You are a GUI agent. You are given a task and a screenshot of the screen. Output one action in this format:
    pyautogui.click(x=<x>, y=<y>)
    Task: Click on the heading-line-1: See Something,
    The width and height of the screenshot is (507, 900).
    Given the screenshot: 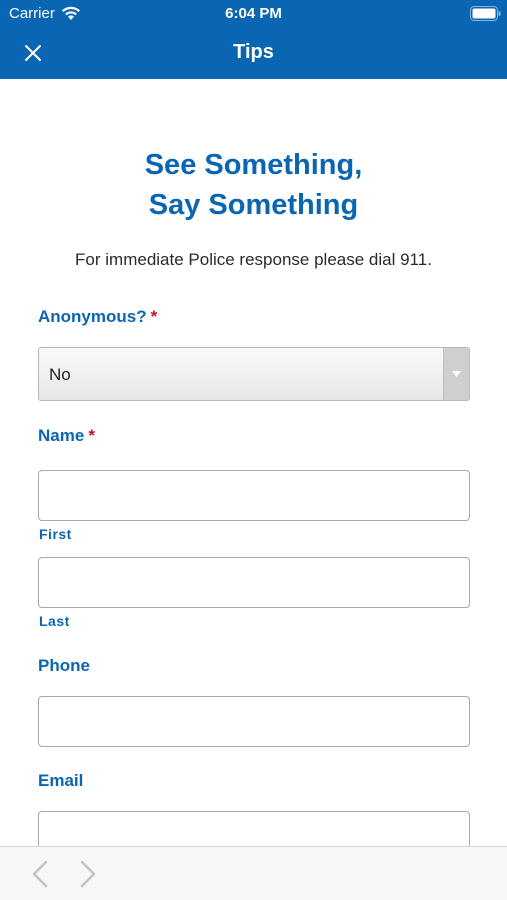 What is the action you would take?
    pyautogui.click(x=253, y=165)
    